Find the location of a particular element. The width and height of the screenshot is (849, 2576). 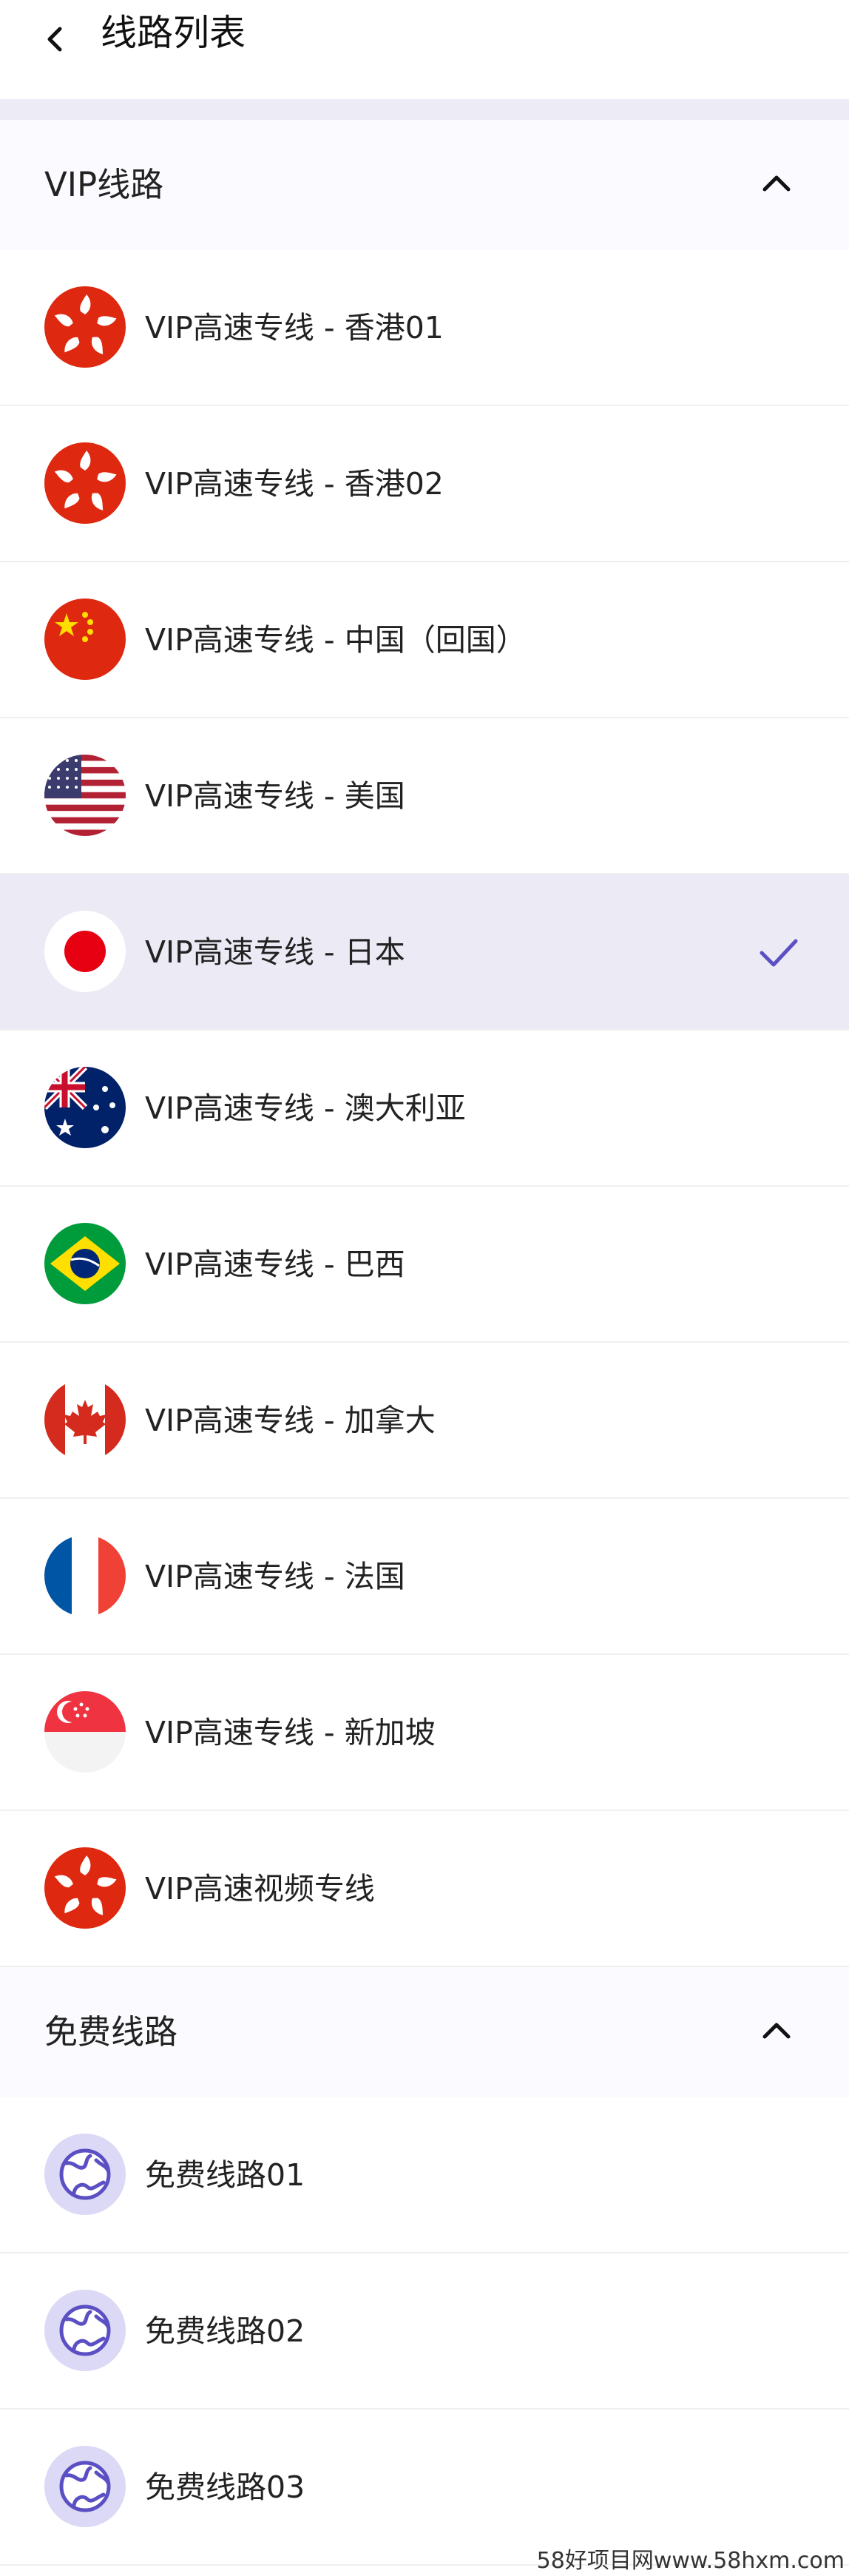

section-title: 免费线路 is located at coordinates (111, 2031).